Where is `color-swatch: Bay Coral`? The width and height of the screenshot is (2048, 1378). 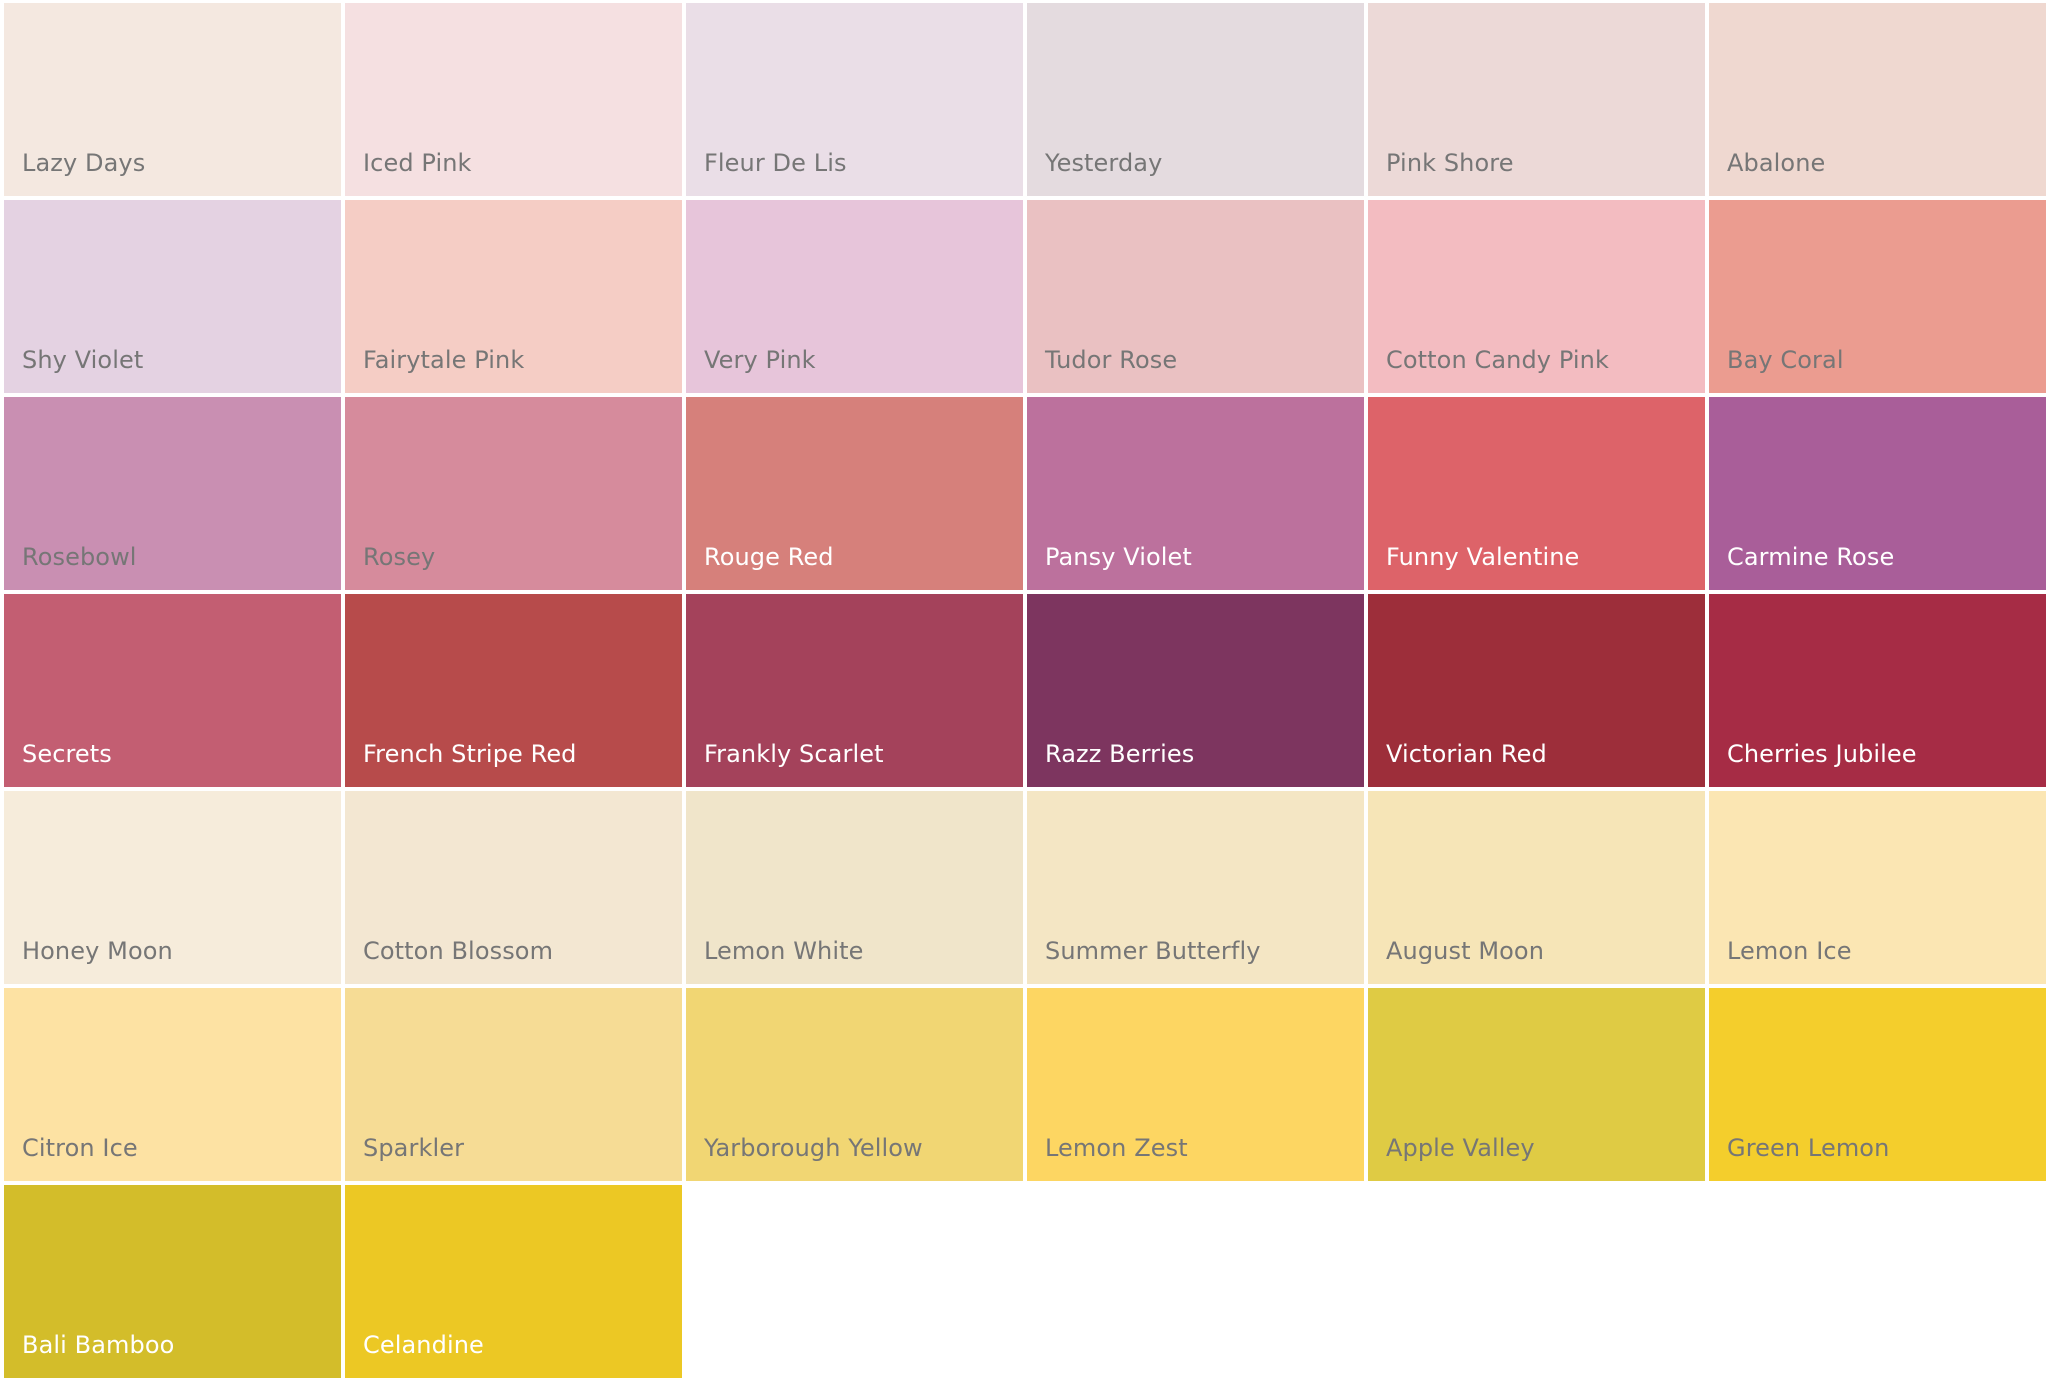 color-swatch: Bay Coral is located at coordinates (1877, 296).